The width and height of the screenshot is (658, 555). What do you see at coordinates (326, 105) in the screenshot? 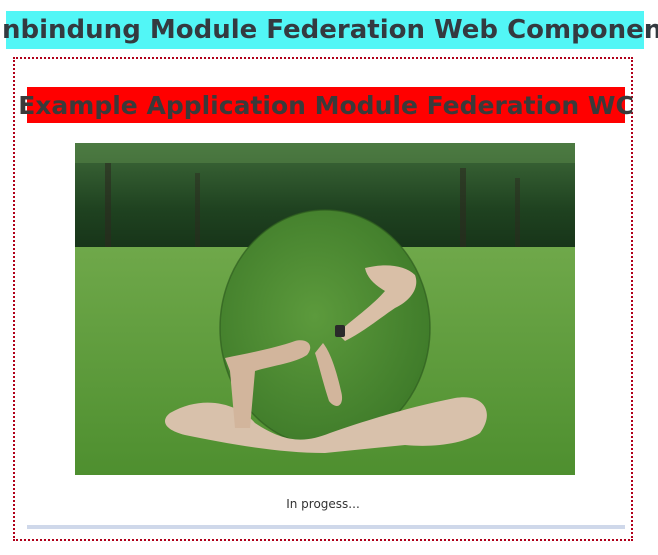
I see `remote-app-title: Example Application Module Federation WC` at bounding box center [326, 105].